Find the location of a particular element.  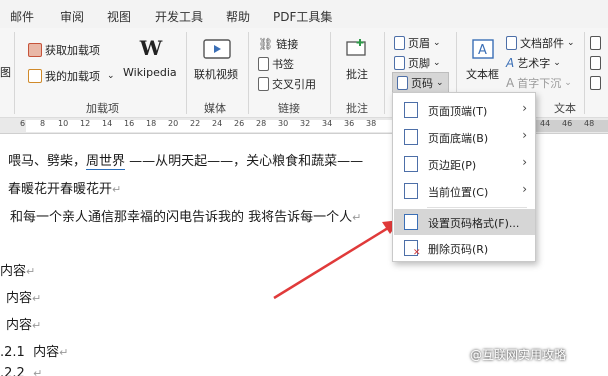

menu-item-bottom-of-page: 页面底端(B) › is located at coordinates (464, 137).